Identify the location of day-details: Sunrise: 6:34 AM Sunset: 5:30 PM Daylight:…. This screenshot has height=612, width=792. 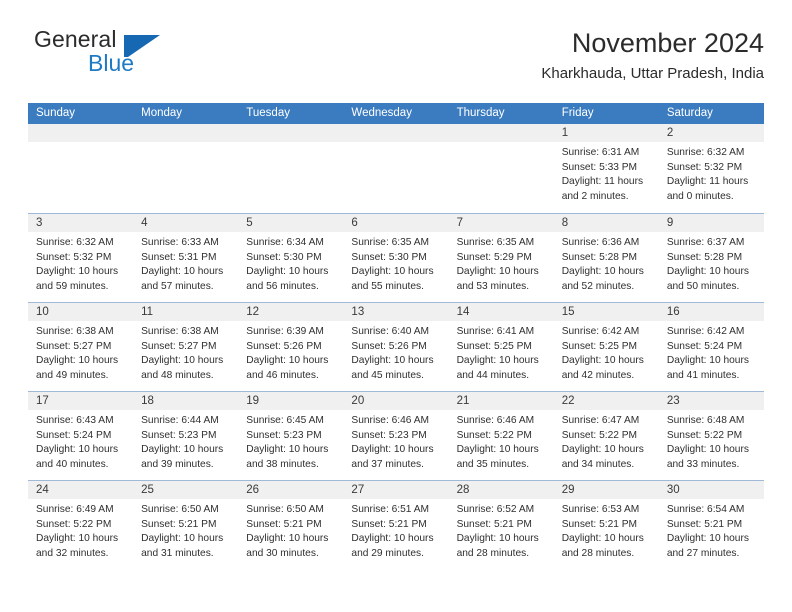
(290, 263).